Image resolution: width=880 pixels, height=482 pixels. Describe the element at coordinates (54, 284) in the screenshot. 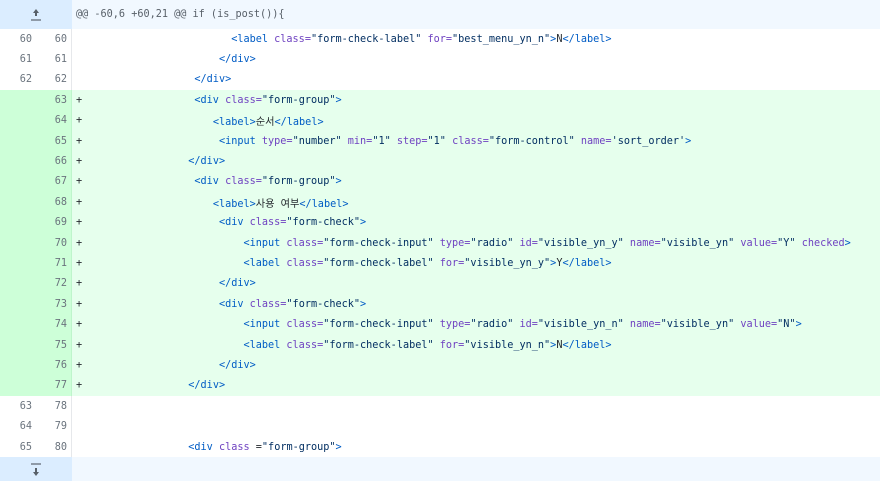

I see `new-line-number: 72` at that location.